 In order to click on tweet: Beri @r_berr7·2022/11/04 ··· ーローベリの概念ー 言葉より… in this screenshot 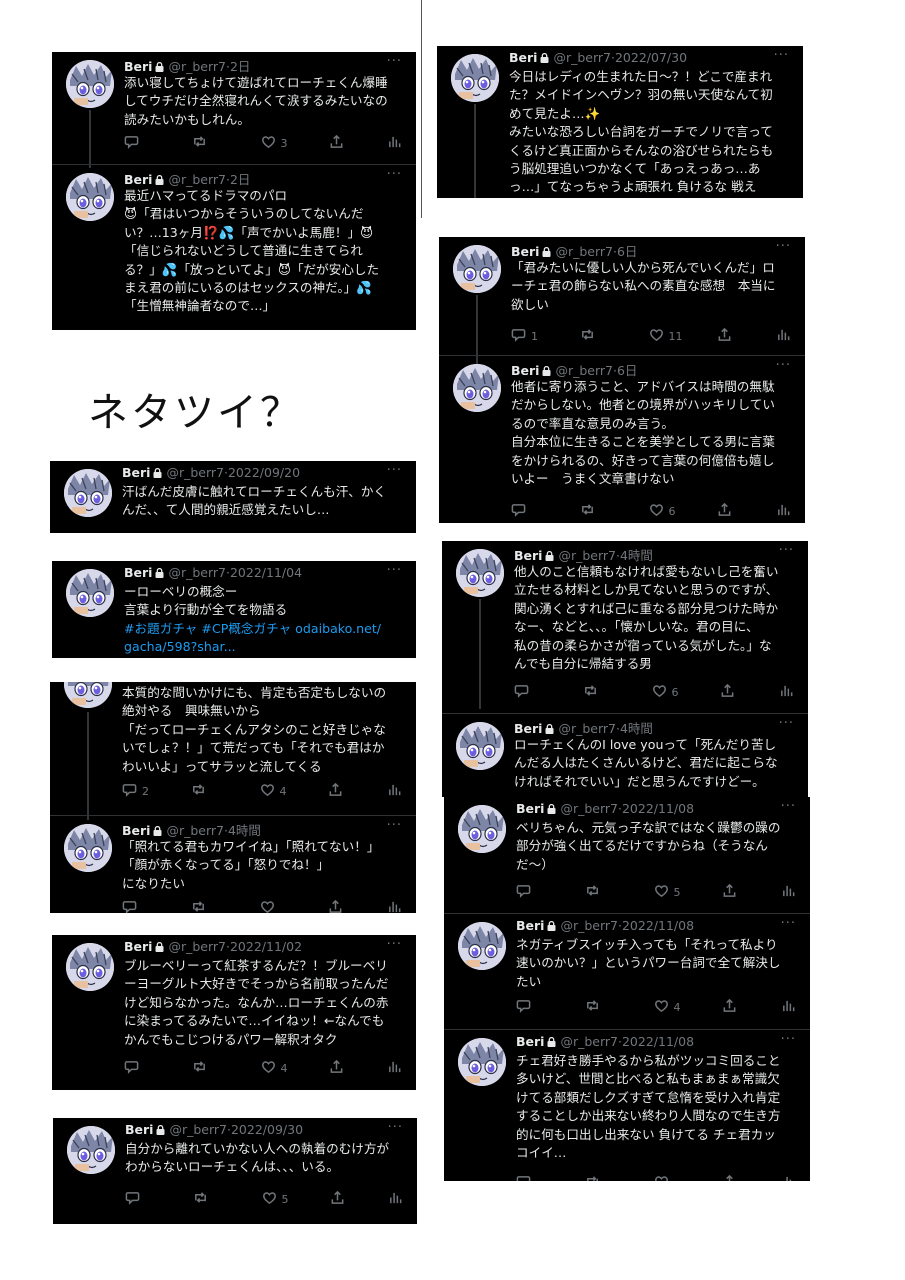, I will do `click(234, 609)`.